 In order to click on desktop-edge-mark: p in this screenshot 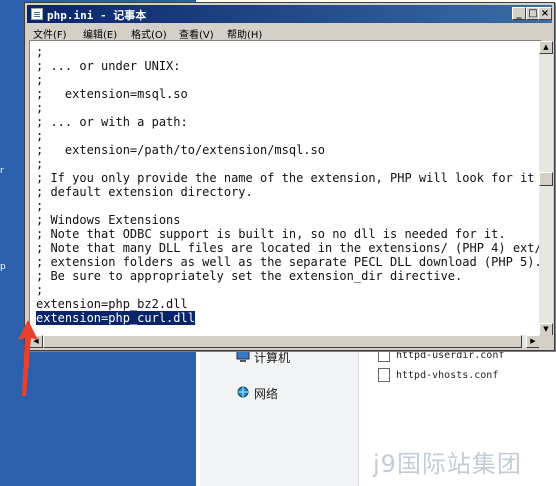, I will do `click(3, 267)`.